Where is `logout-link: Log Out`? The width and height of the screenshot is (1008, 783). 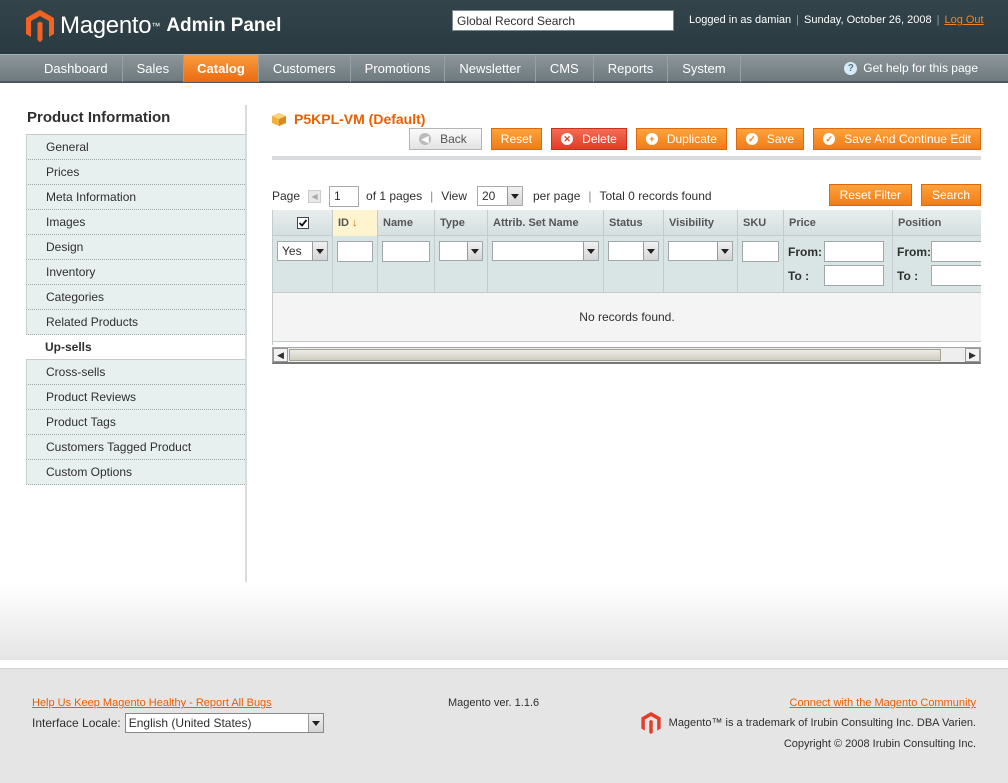 logout-link: Log Out is located at coordinates (963, 20).